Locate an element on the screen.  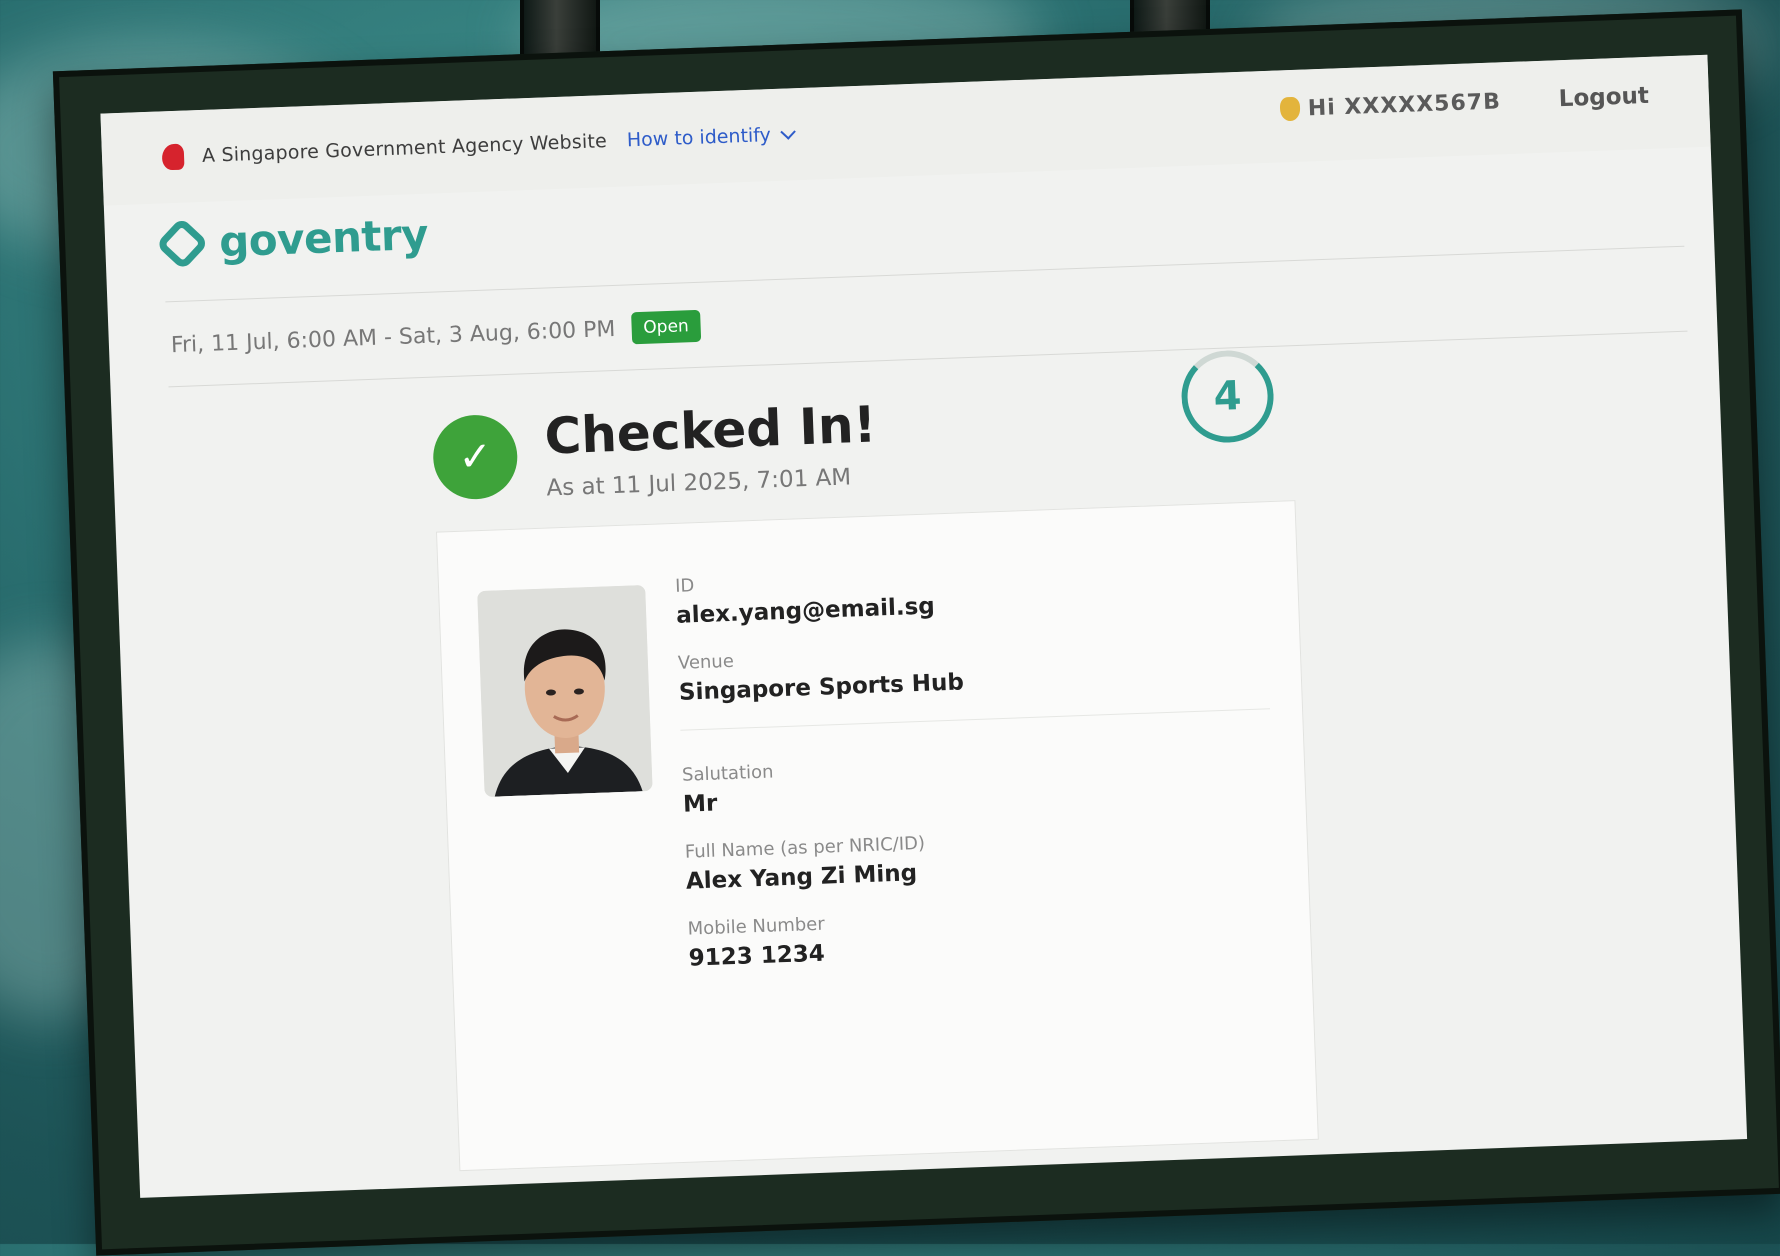
field-divider is located at coordinates (975, 719).